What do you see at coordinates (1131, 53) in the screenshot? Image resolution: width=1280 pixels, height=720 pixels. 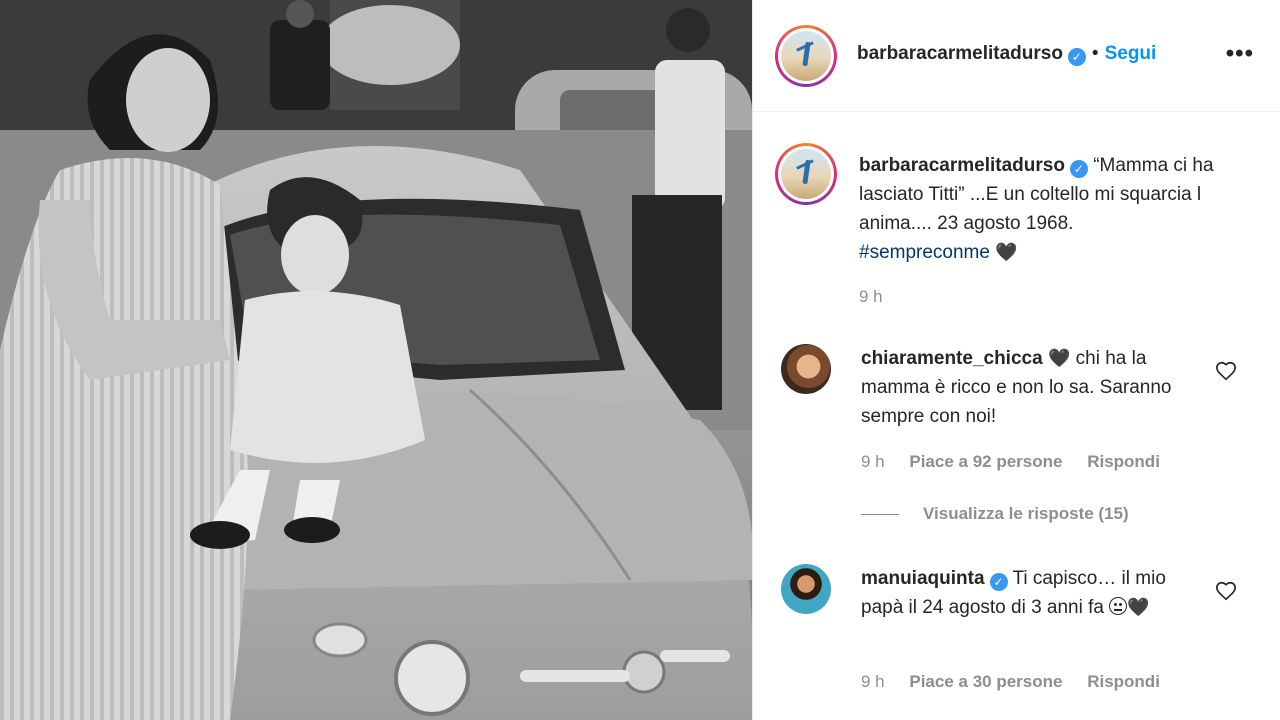 I see `follow-button: Segui` at bounding box center [1131, 53].